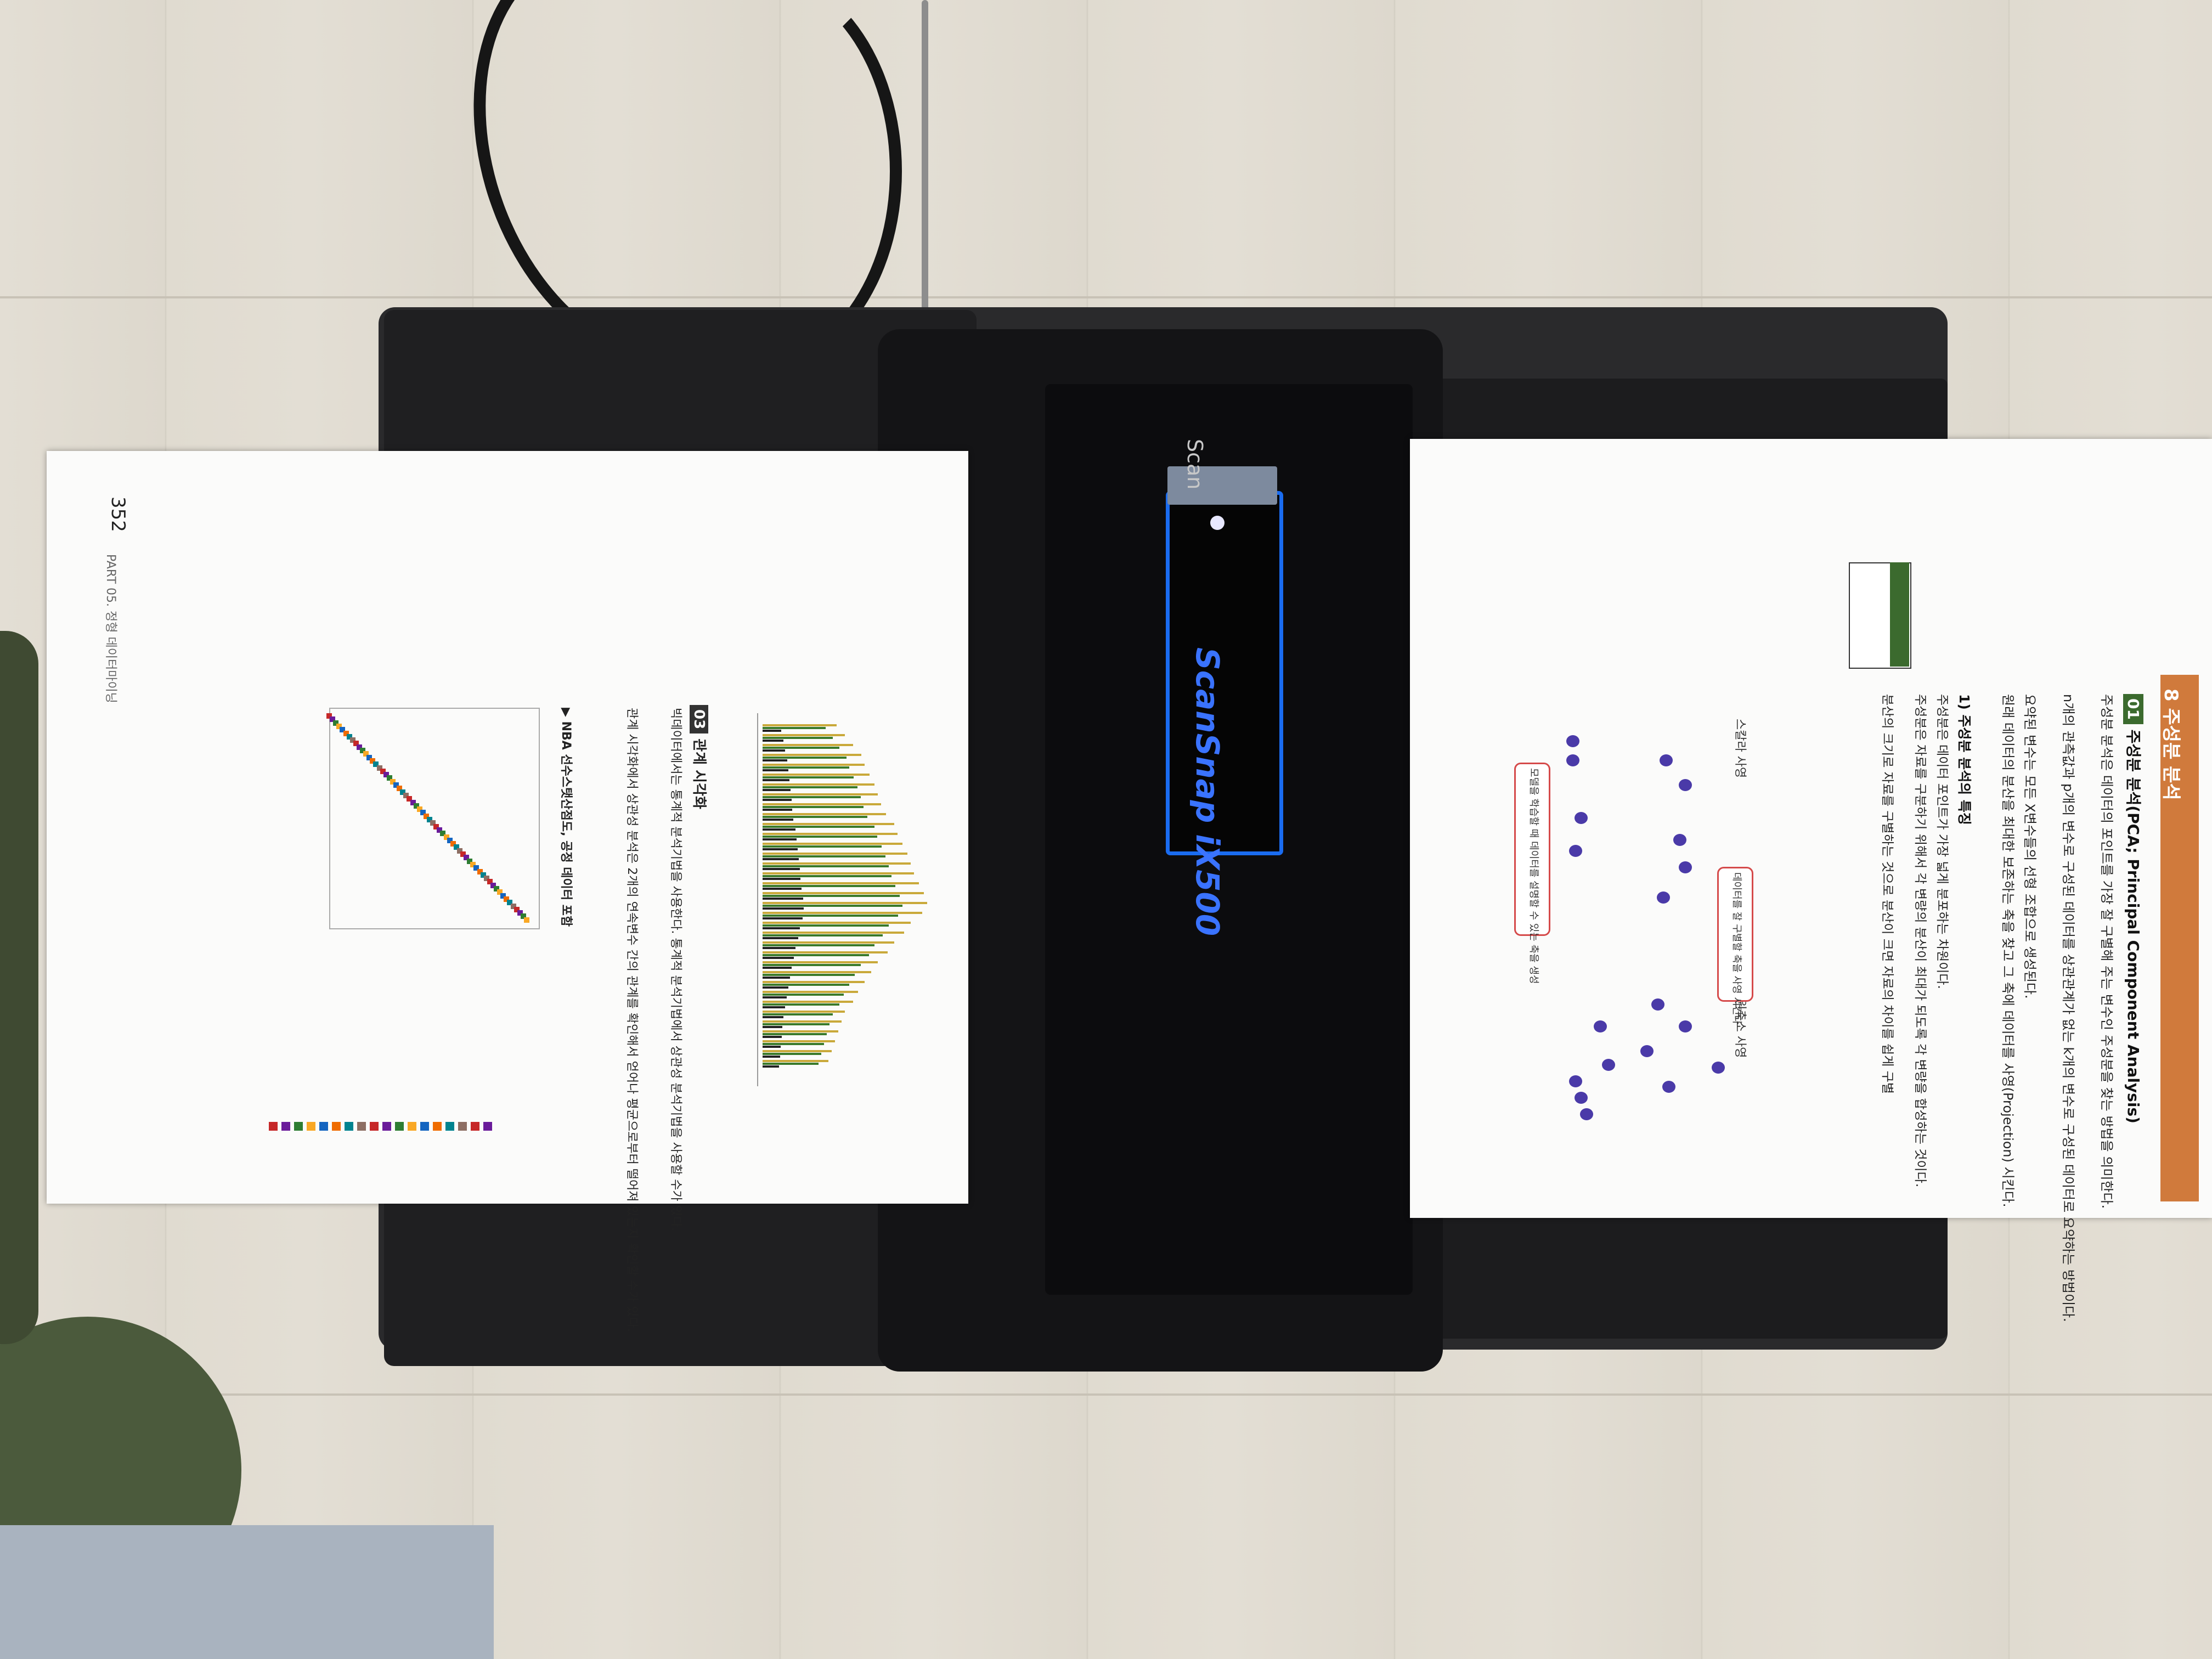 Image resolution: width=2212 pixels, height=1659 pixels. Describe the element at coordinates (925, 164) in the screenshot. I see `grey-cable` at that location.